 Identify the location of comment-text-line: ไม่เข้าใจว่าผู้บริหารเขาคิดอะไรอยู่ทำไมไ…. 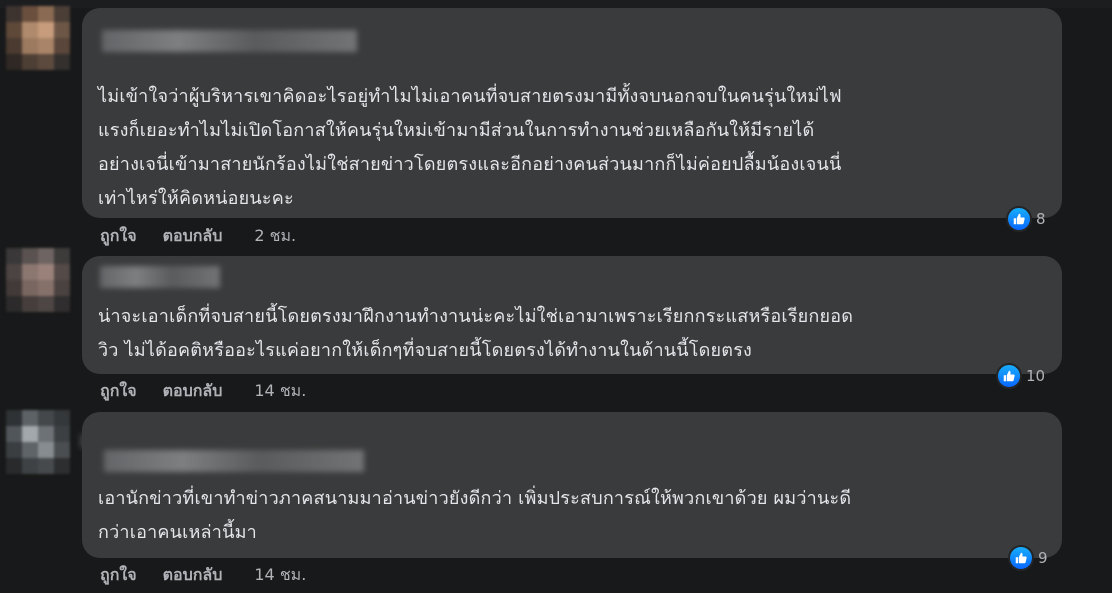
(470, 96).